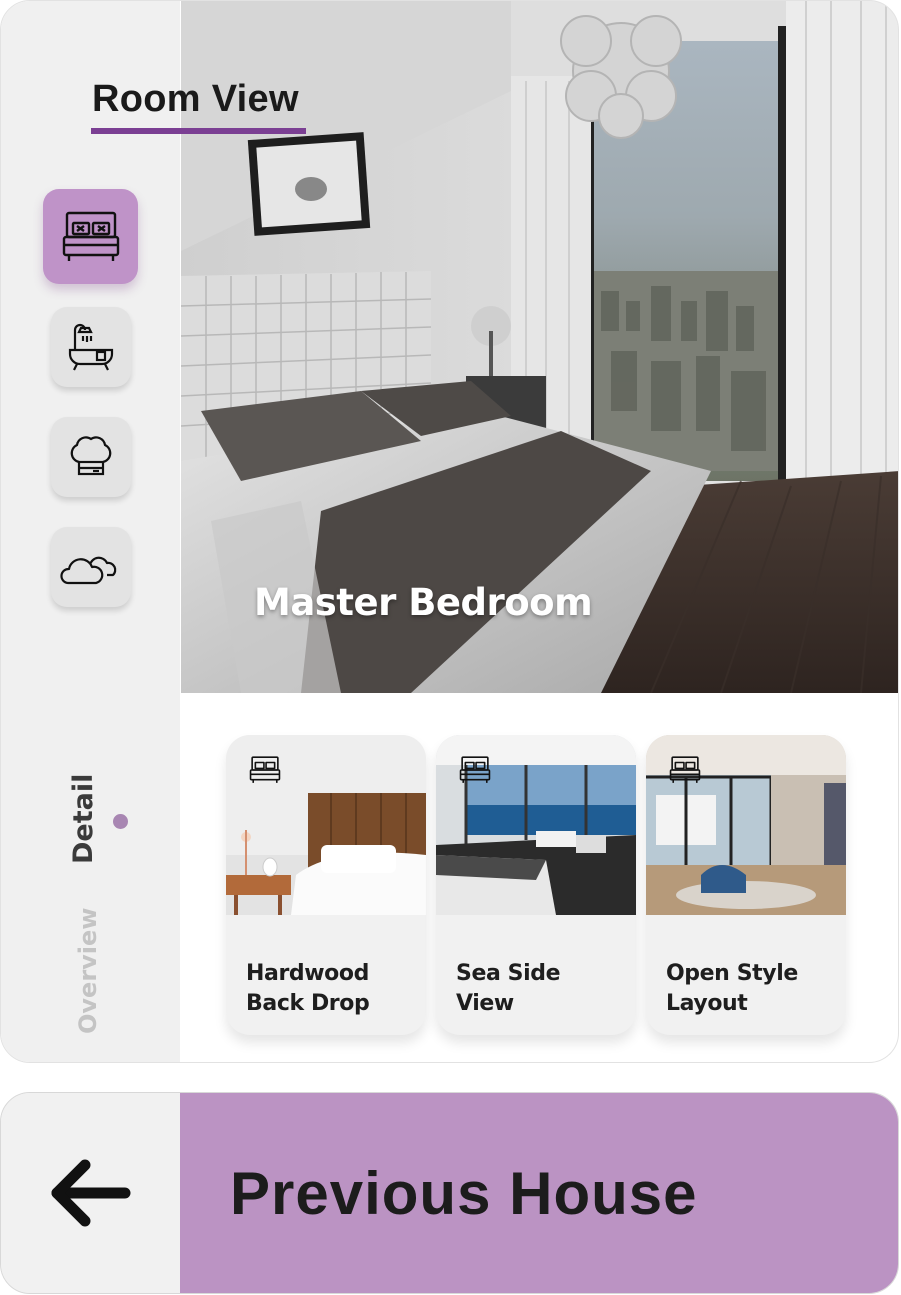 The image size is (901, 1295). What do you see at coordinates (88, 570) in the screenshot?
I see `cloud-icon` at bounding box center [88, 570].